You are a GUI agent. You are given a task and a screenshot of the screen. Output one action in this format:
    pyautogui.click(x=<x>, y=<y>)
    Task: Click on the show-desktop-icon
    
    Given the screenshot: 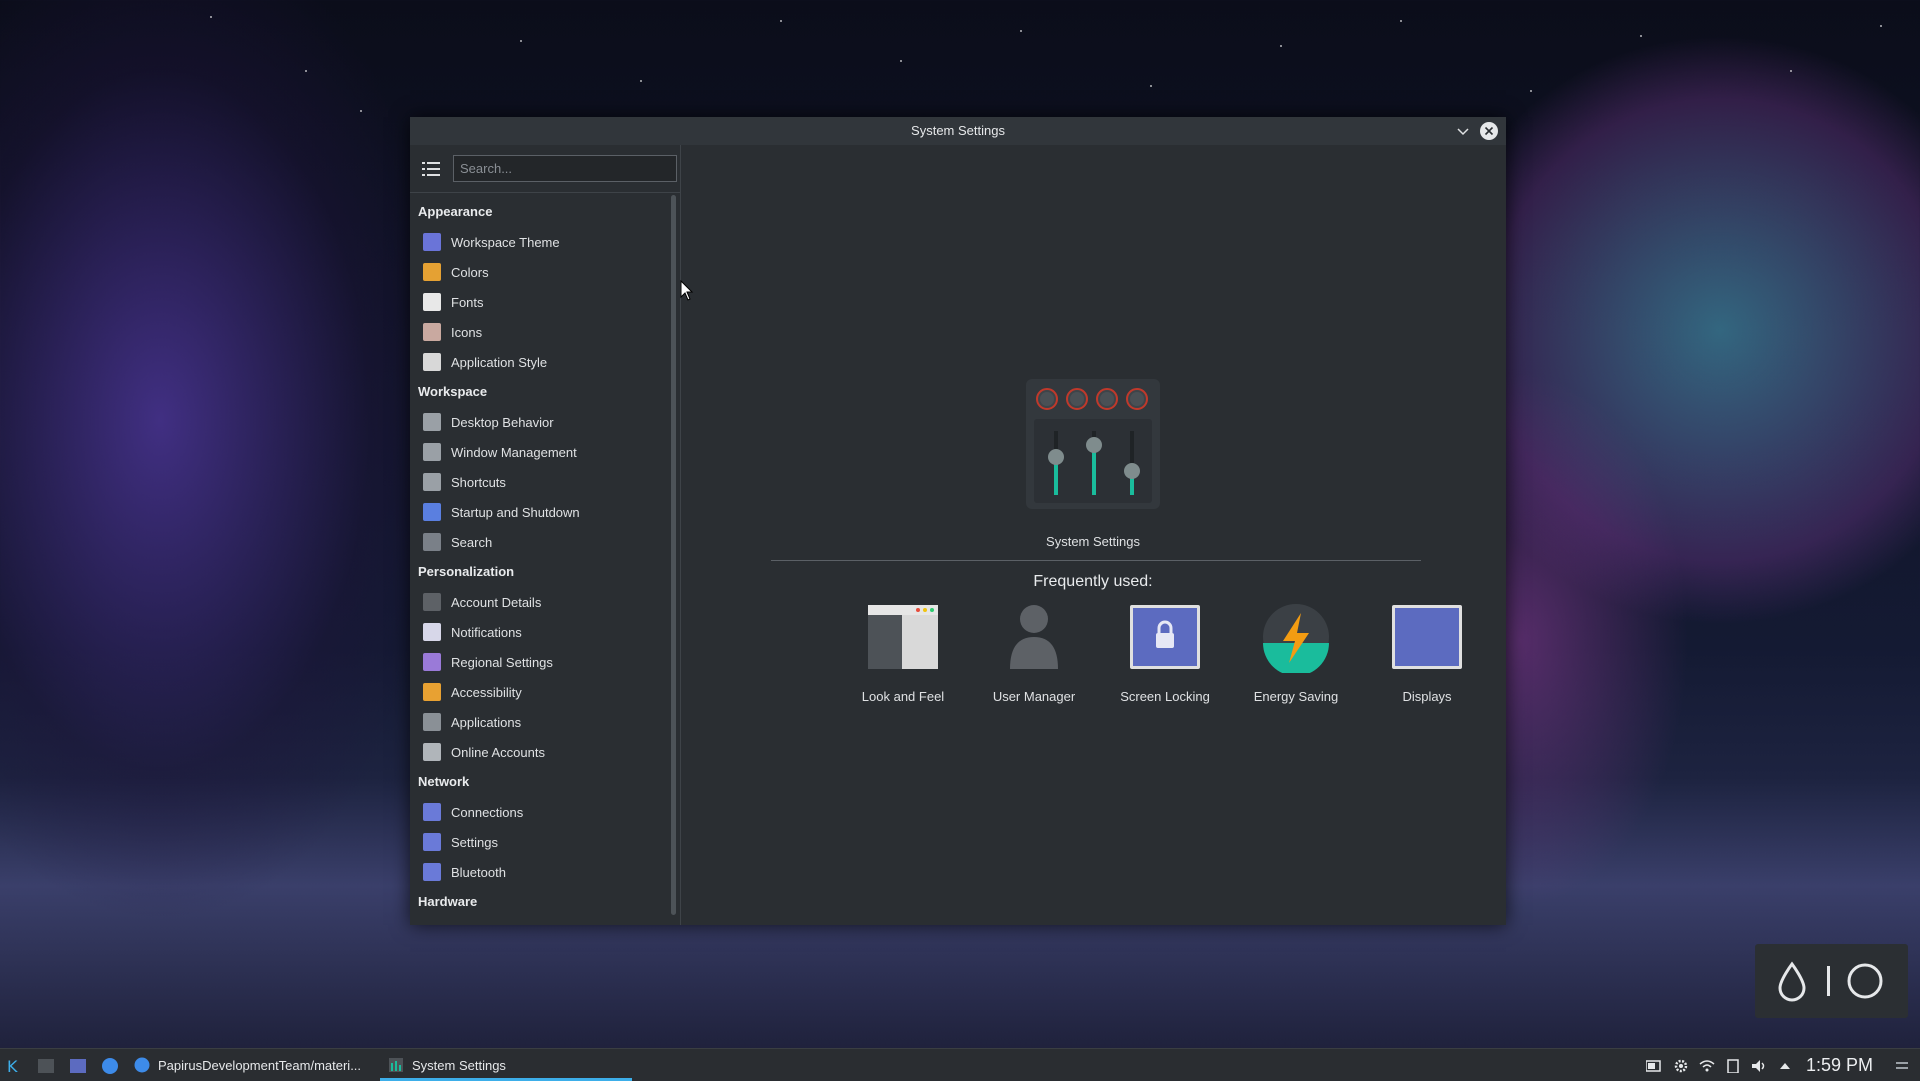 What is the action you would take?
    pyautogui.click(x=1902, y=1066)
    